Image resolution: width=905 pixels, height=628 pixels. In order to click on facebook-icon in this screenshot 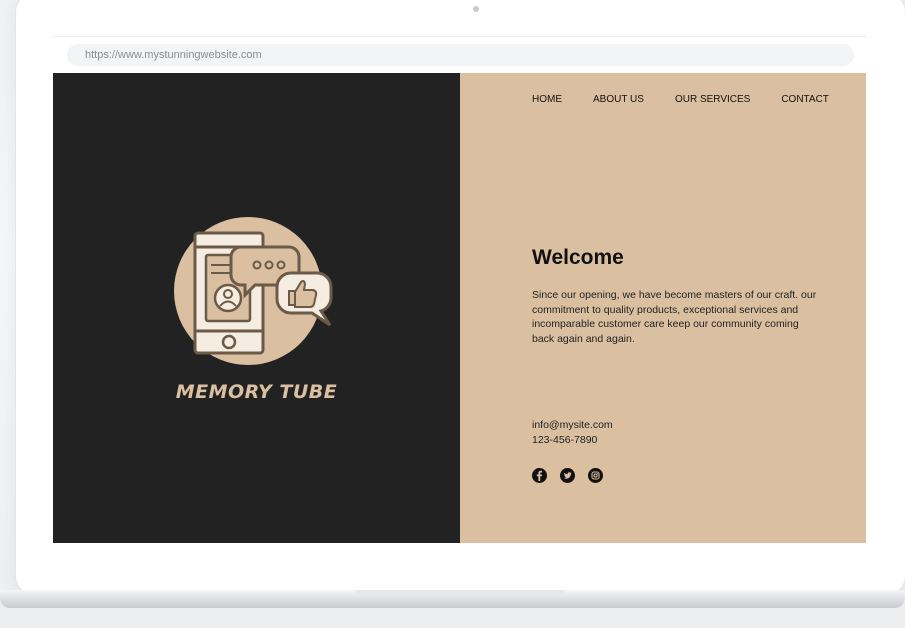, I will do `click(539, 475)`.